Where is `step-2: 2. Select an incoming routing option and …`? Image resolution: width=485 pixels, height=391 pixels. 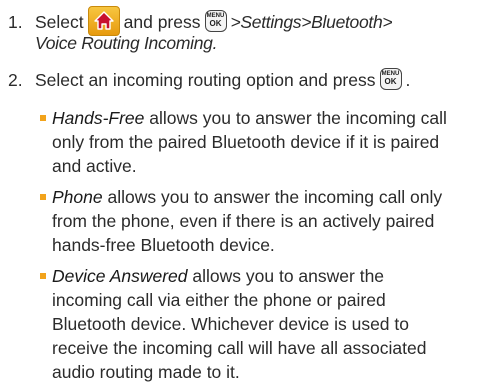 step-2: 2. Select an incoming routing option and … is located at coordinates (209, 79).